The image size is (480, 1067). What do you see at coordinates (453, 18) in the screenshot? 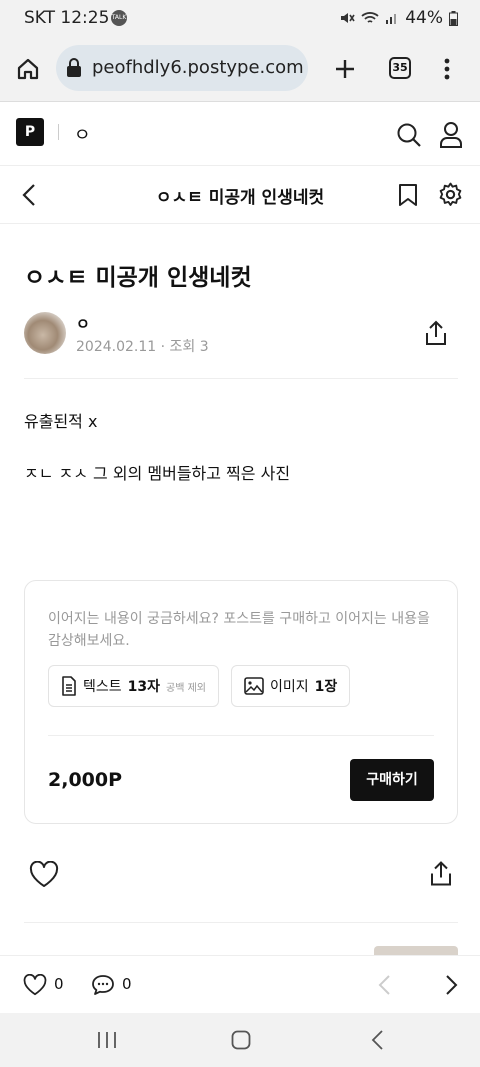
I see `battery-icon` at bounding box center [453, 18].